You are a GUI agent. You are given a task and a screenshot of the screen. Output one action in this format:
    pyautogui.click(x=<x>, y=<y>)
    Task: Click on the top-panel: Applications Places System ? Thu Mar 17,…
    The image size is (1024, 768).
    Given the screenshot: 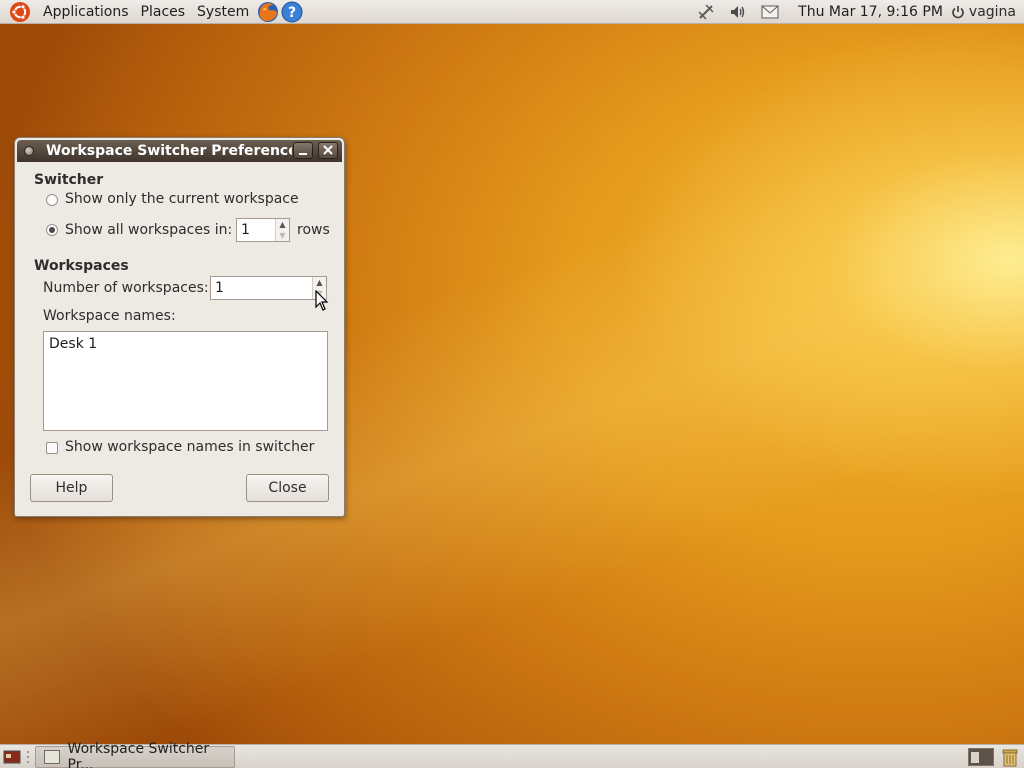 What is the action you would take?
    pyautogui.click(x=512, y=12)
    